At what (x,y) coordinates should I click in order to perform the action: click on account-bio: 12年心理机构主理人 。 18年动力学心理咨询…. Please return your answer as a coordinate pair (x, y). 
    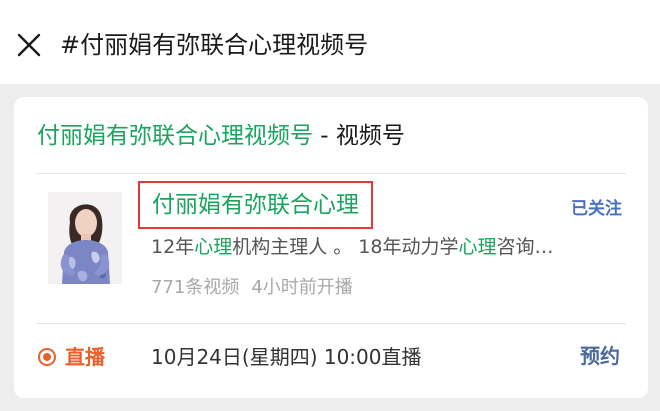
    Looking at the image, I should click on (390, 247).